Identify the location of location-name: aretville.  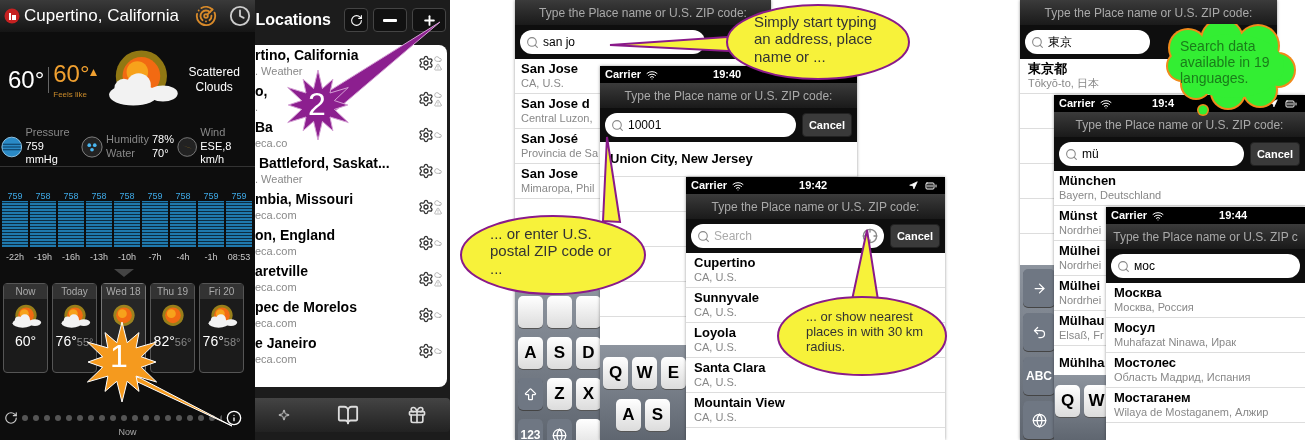
(281, 272).